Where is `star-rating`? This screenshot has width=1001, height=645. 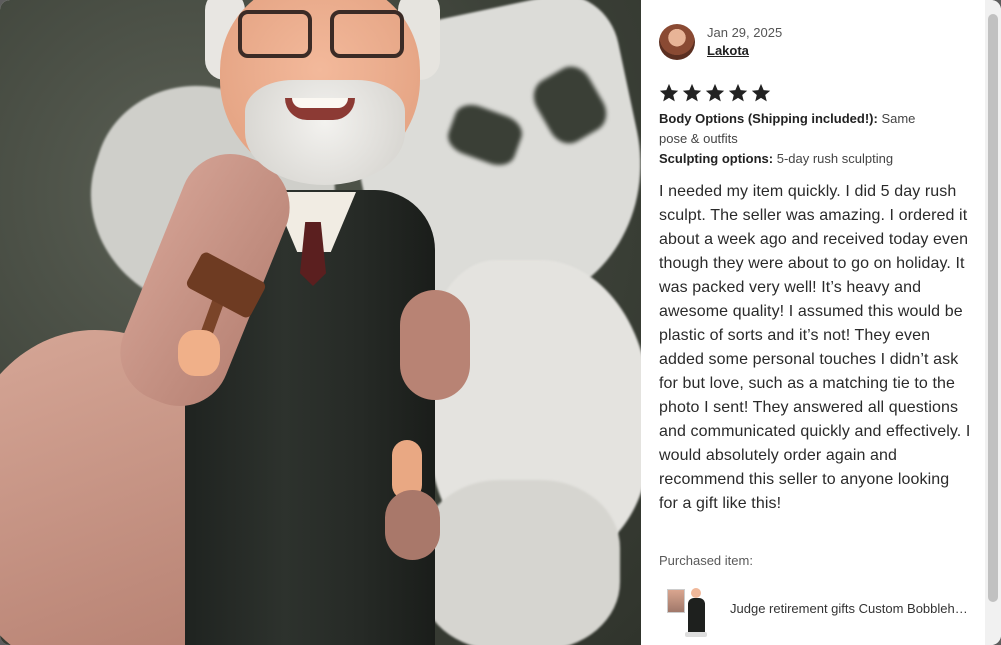
star-rating is located at coordinates (715, 93).